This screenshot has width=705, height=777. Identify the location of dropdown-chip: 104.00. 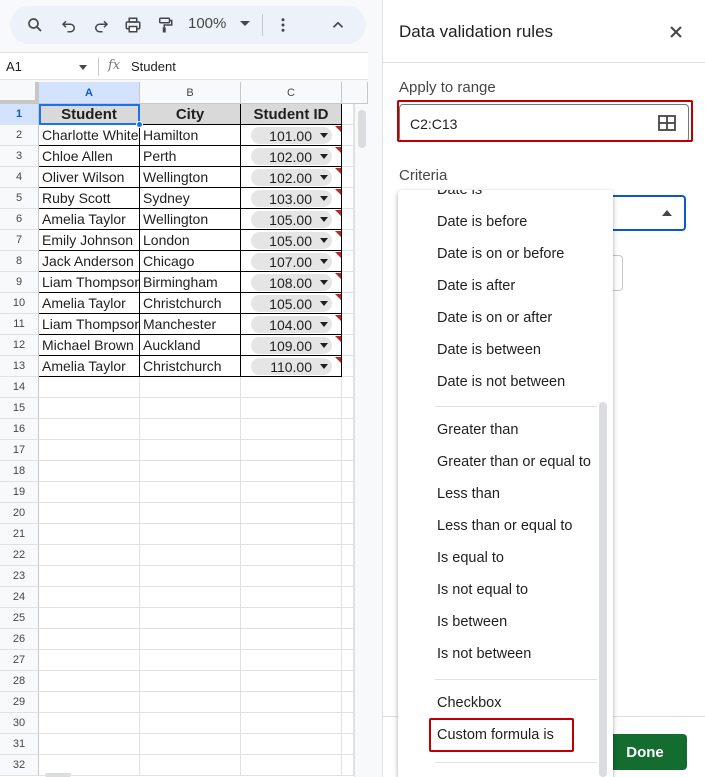
(291, 324).